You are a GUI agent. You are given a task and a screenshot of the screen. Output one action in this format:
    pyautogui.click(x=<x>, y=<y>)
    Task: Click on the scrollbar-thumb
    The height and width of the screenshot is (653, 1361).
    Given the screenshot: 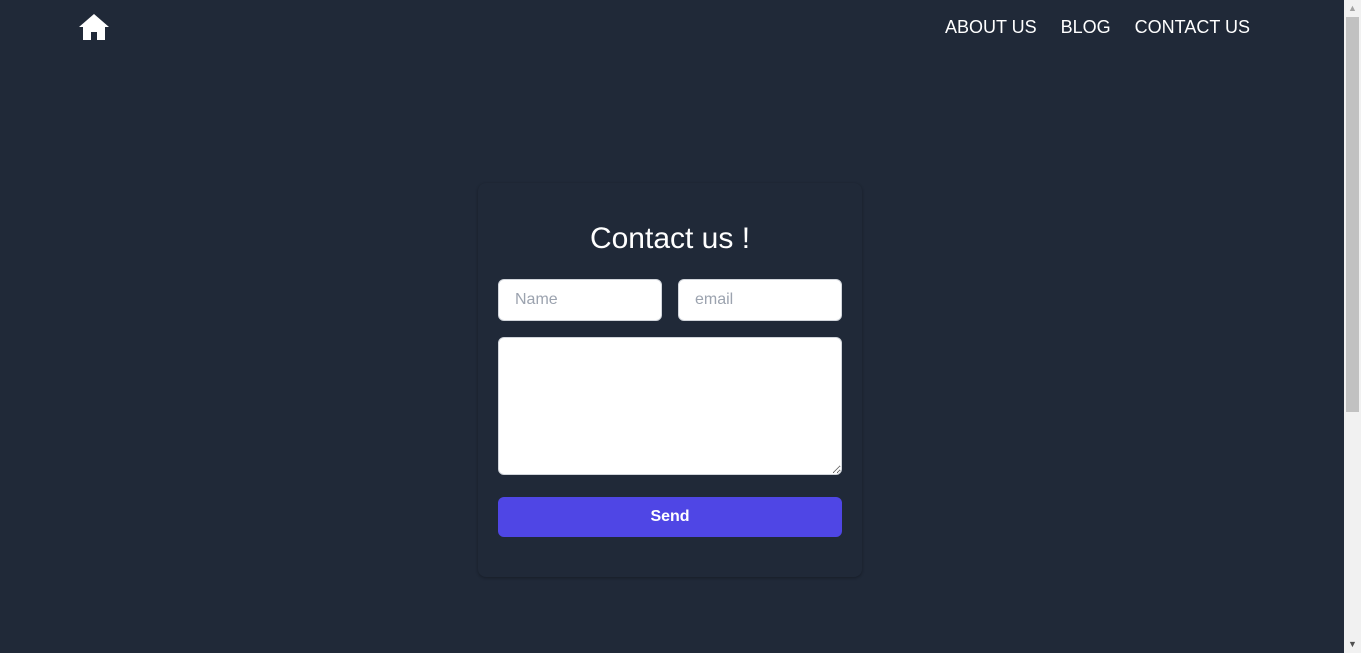 What is the action you would take?
    pyautogui.click(x=1352, y=214)
    